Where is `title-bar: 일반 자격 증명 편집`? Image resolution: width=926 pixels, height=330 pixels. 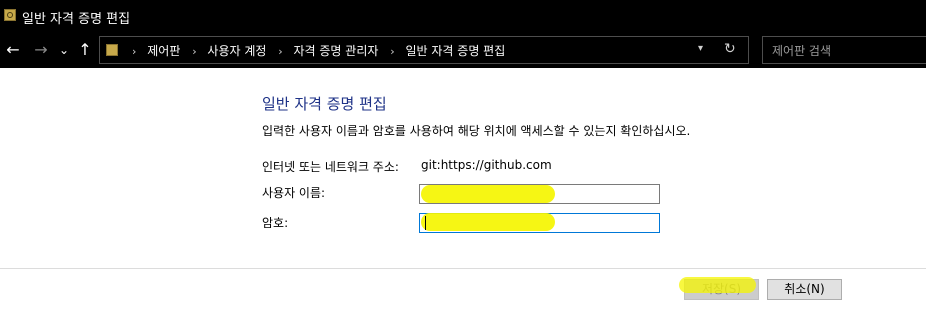
title-bar: 일반 자격 증명 편집 is located at coordinates (463, 16).